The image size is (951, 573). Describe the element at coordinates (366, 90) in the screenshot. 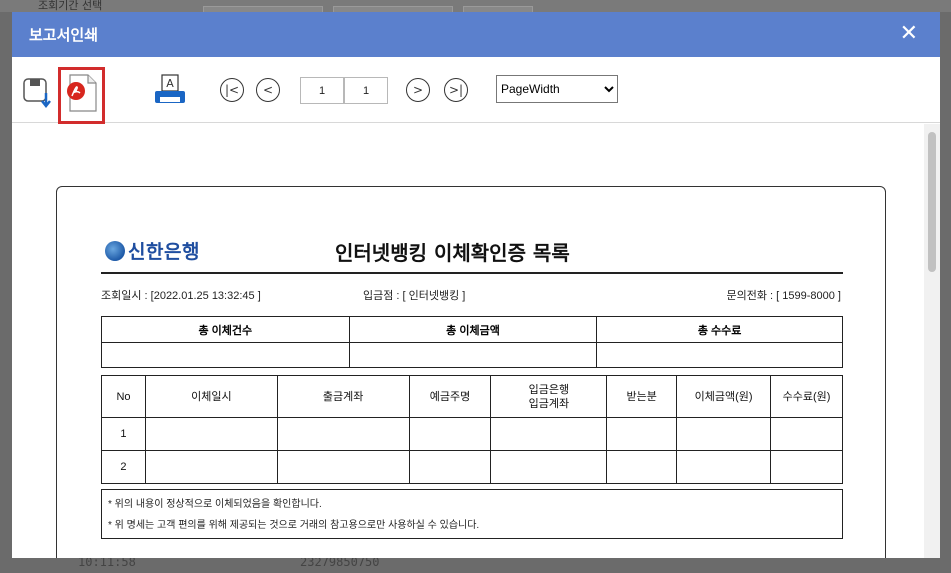

I see `total-pages-field: 1` at that location.